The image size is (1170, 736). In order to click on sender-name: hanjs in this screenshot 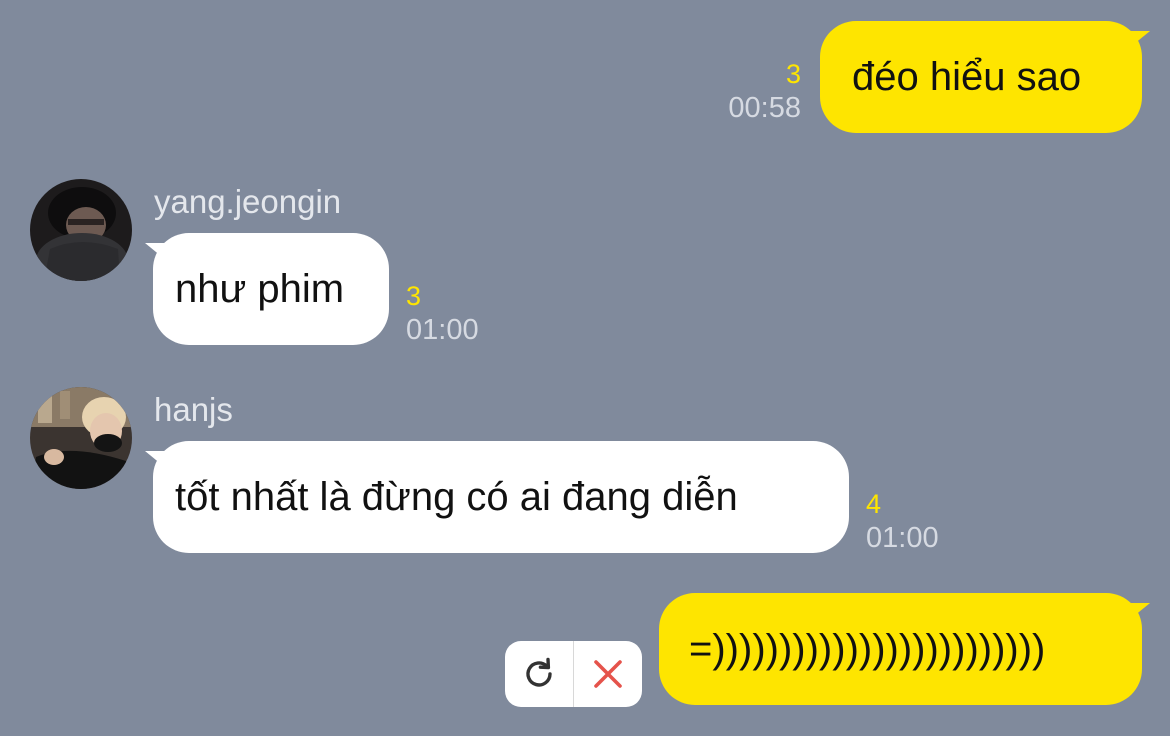, I will do `click(193, 409)`.